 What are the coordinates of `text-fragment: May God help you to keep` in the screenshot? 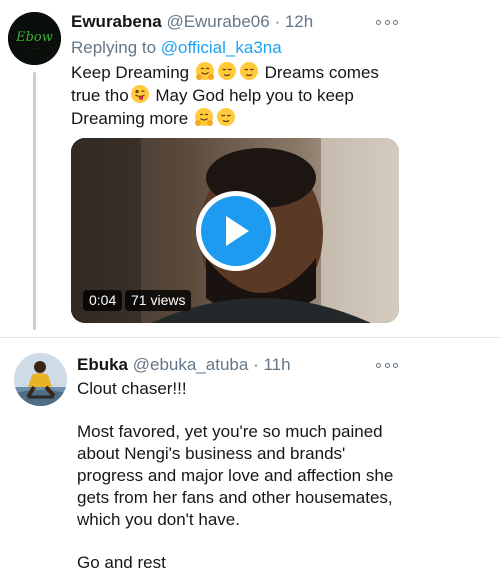 It's located at (254, 95).